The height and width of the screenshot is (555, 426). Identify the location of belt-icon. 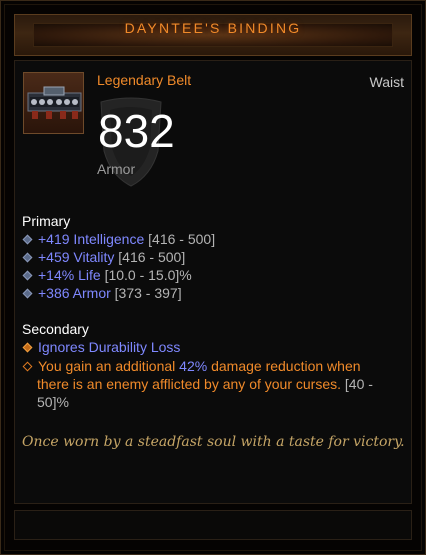
(53, 103).